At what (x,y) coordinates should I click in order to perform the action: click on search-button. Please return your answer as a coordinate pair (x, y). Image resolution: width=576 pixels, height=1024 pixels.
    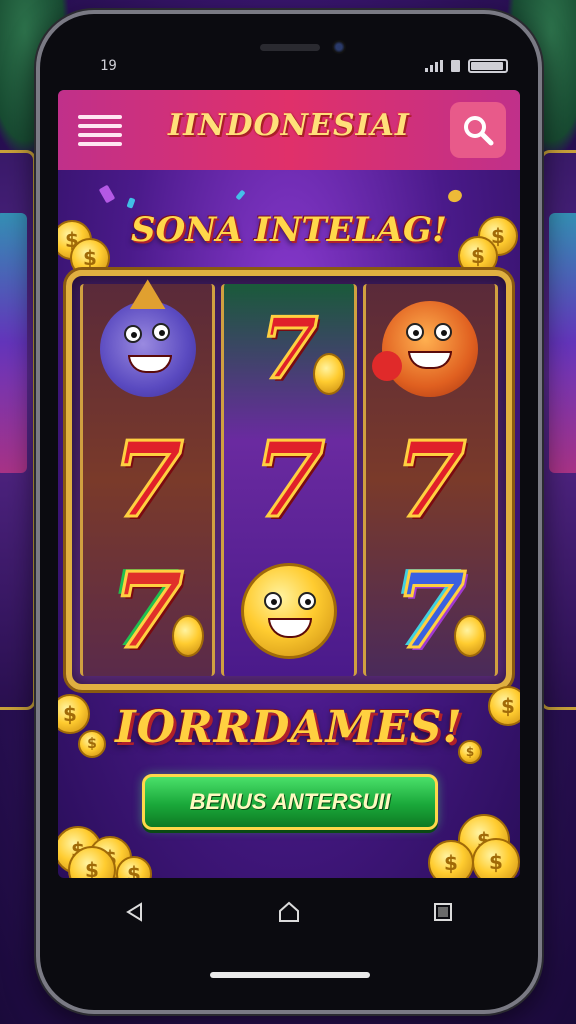
    Looking at the image, I should click on (478, 130).